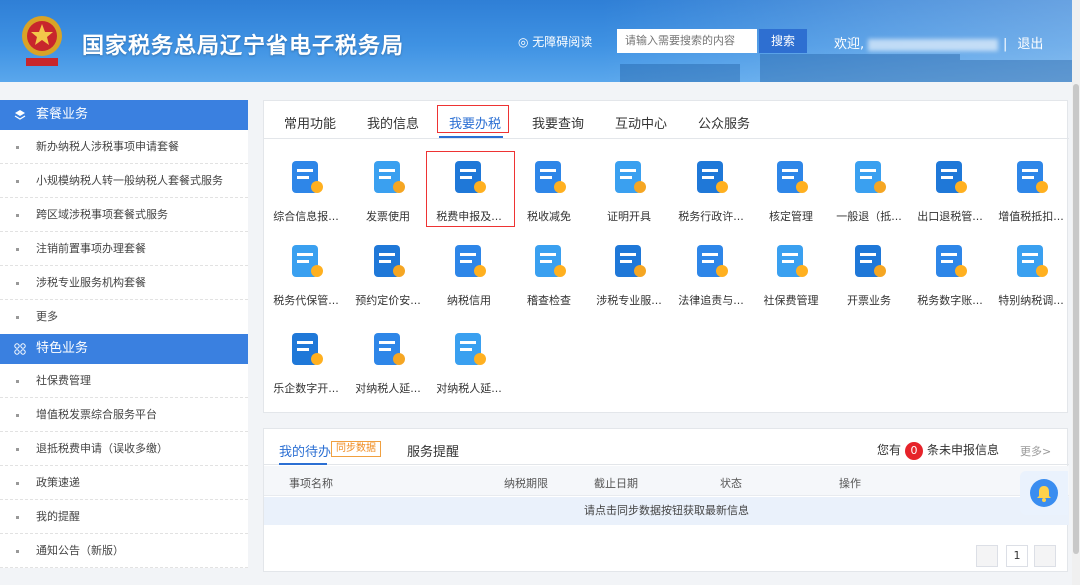 Image resolution: width=1080 pixels, height=585 pixels. I want to click on service-item: 纳税信用, so click(469, 274).